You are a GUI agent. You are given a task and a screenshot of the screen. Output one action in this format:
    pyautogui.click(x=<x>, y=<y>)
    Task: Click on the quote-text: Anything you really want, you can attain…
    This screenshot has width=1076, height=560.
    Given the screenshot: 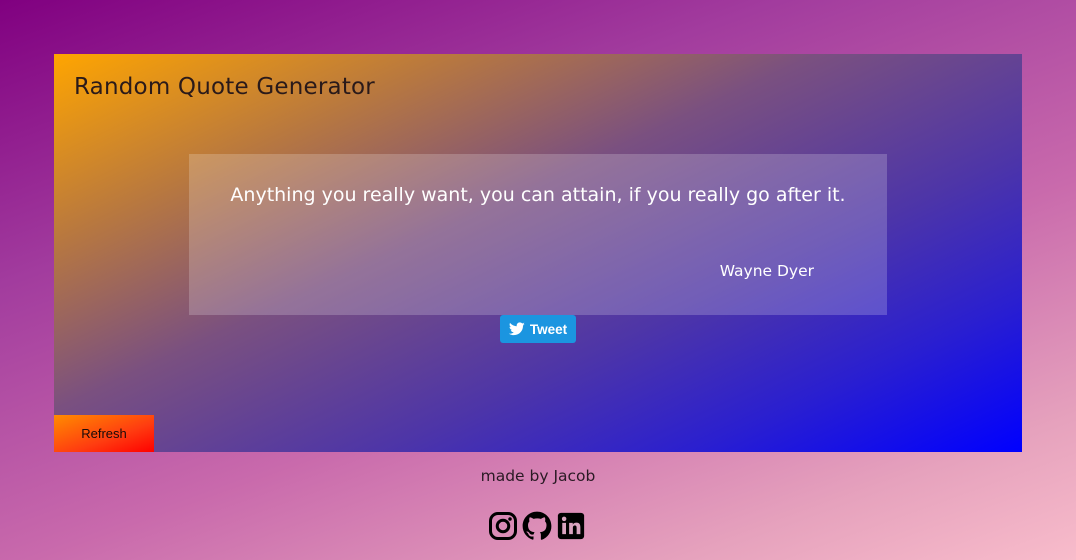 What is the action you would take?
    pyautogui.click(x=538, y=195)
    